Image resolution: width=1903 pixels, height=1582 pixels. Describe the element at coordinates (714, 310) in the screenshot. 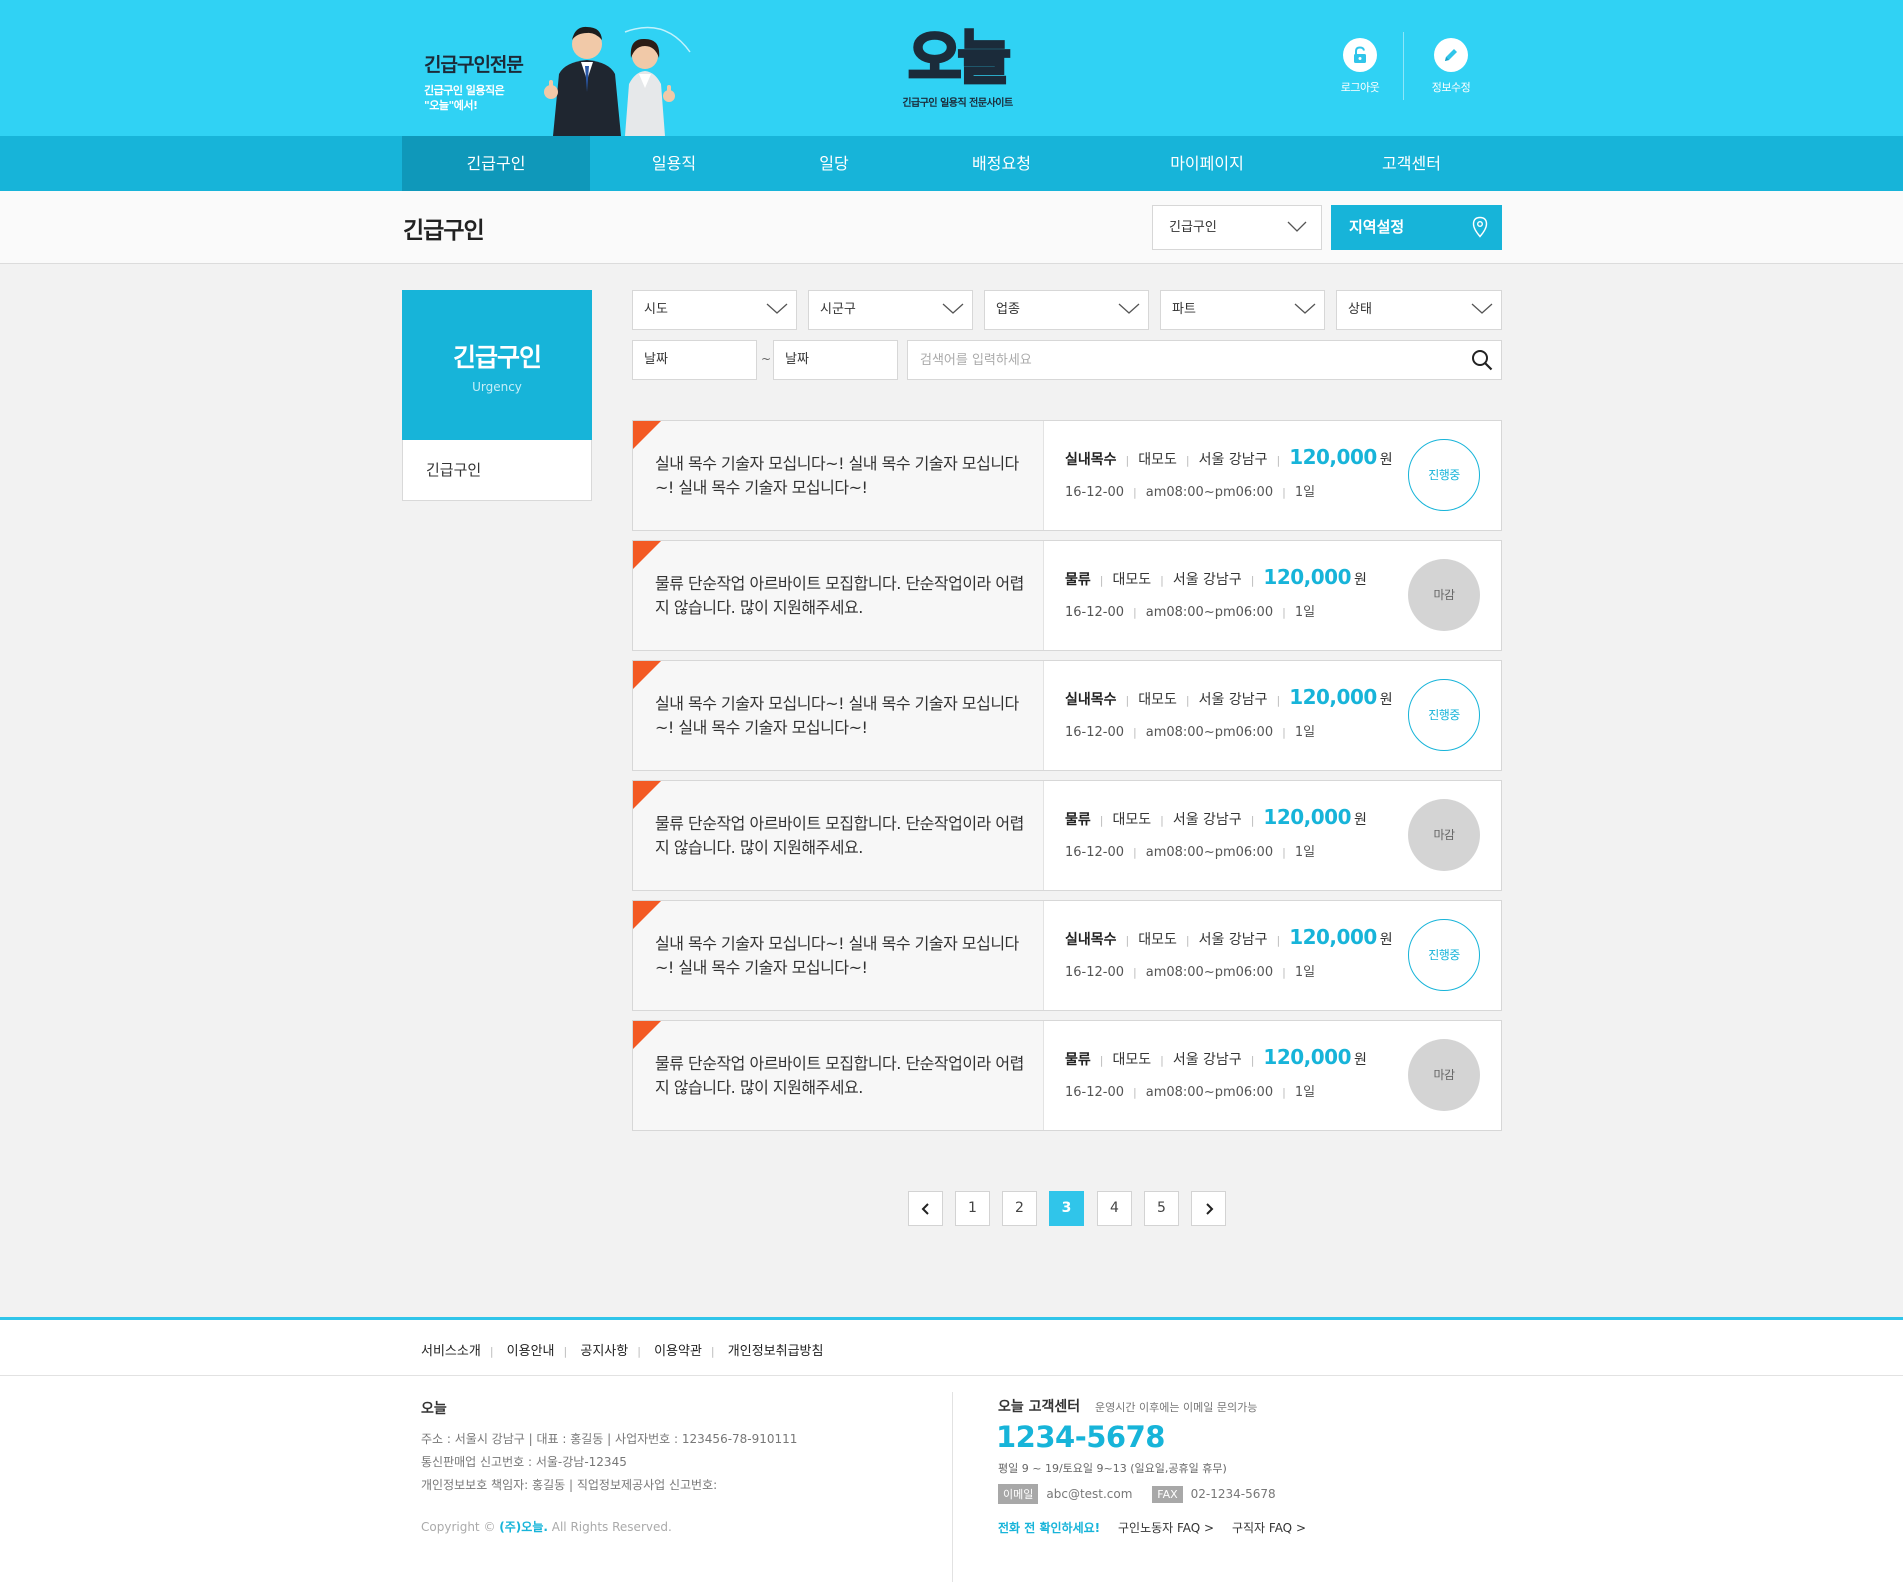

I see `sido-select: 시도` at that location.